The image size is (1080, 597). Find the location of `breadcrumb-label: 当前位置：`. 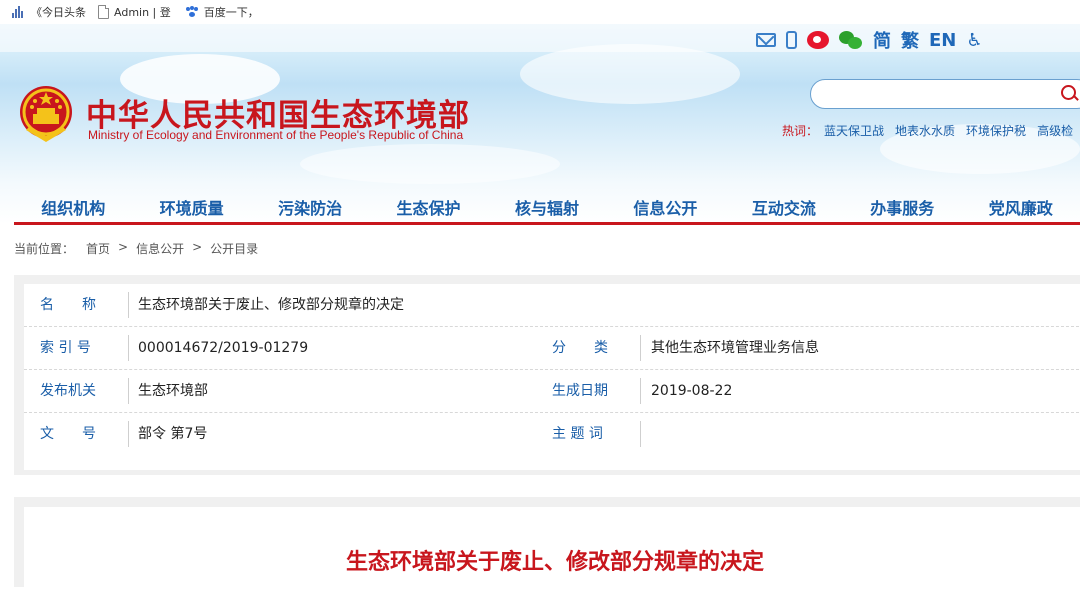

breadcrumb-label: 当前位置： is located at coordinates (44, 249).